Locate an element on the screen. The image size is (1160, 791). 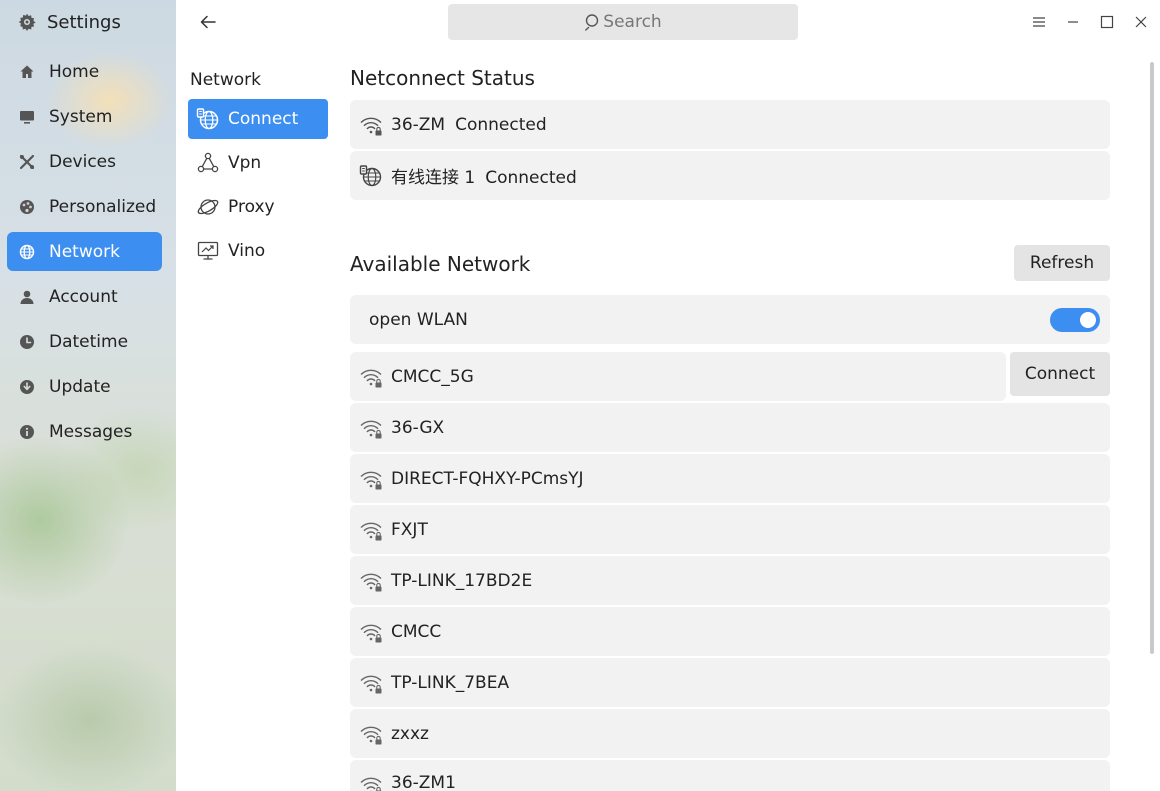
subnav-item-connect: Connect is located at coordinates (258, 119).